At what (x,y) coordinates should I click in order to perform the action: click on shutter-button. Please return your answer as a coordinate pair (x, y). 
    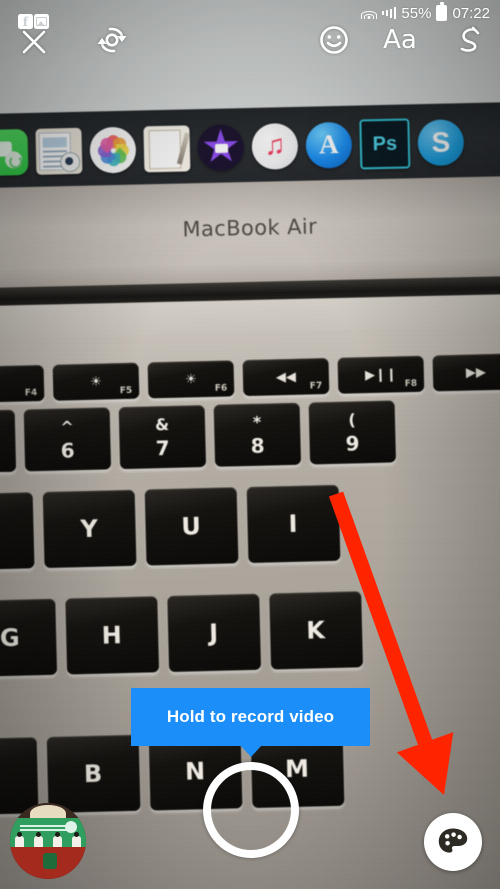
    Looking at the image, I should click on (251, 810).